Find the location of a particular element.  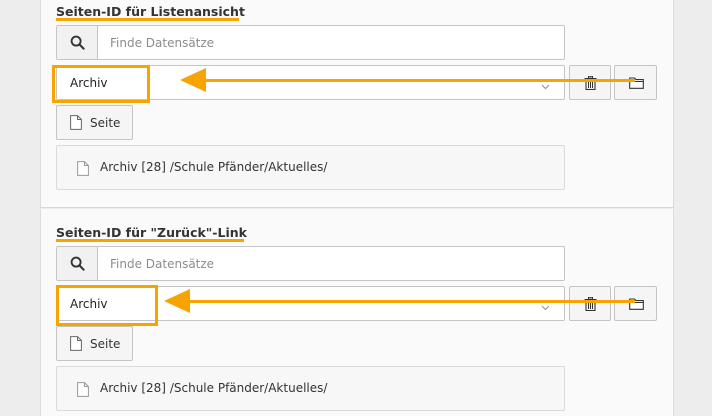

selected-record-list-view: Archiv [28] /Schule Pfänder/Aktuelles/ is located at coordinates (310, 167).